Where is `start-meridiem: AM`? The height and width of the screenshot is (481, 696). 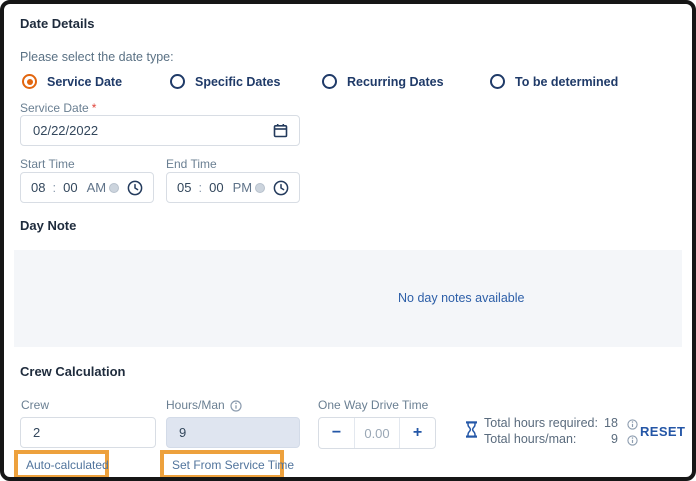
start-meridiem: AM is located at coordinates (97, 187).